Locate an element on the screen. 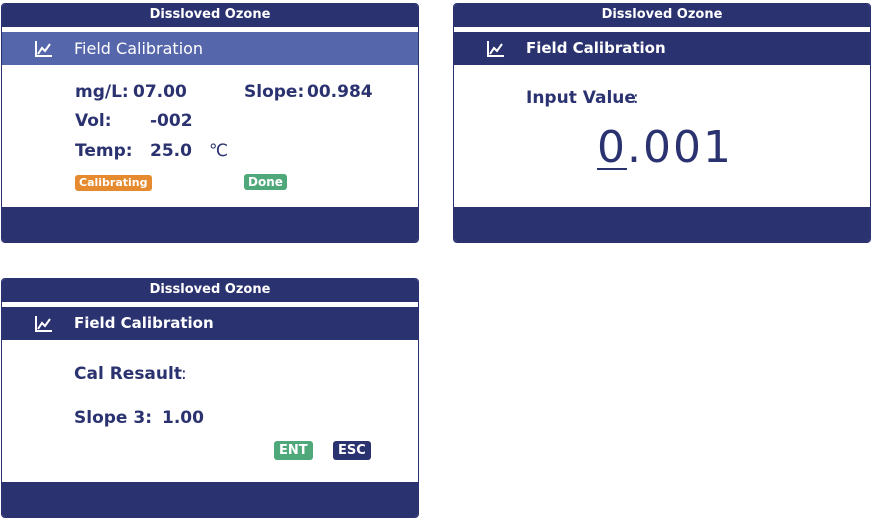  mg-label: mg/L: is located at coordinates (102, 92).